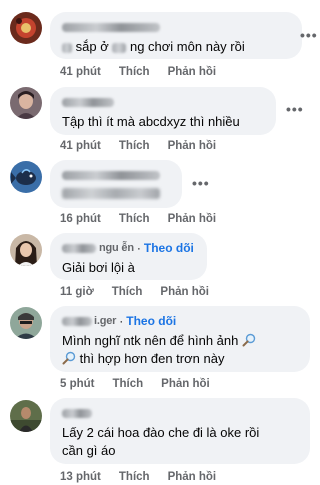 Image resolution: width=320 pixels, height=485 pixels. I want to click on comment-bubble: sắp ở ng chơi môn này rồi, so click(176, 35).